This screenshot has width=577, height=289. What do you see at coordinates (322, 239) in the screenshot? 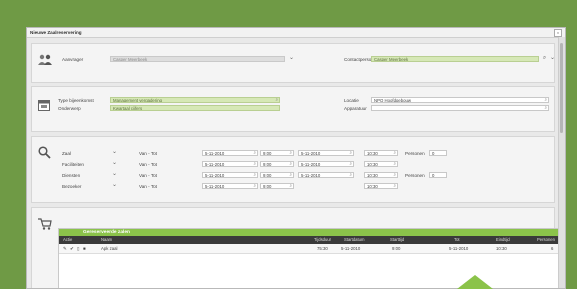
I see `column-header: Tijdsduur` at bounding box center [322, 239].